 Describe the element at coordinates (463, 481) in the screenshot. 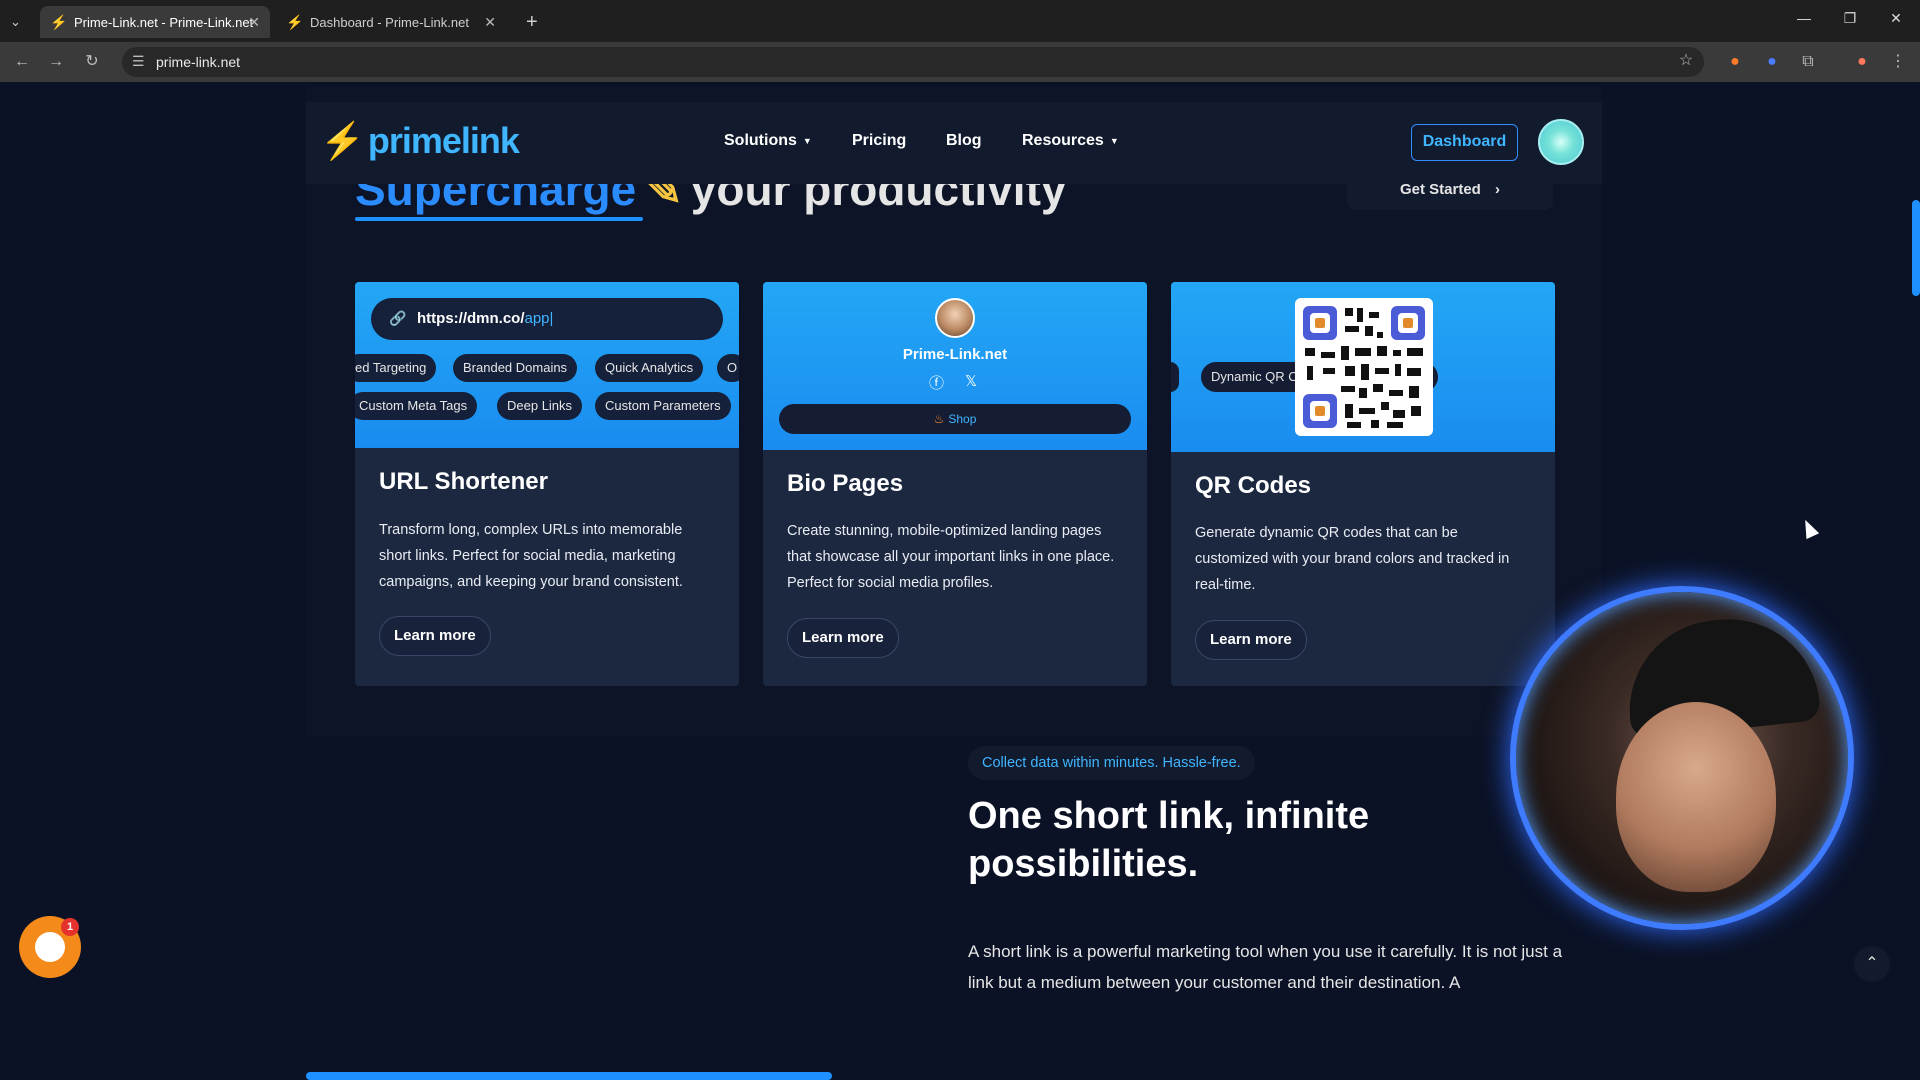

I see `card-title: URL Shortener` at that location.